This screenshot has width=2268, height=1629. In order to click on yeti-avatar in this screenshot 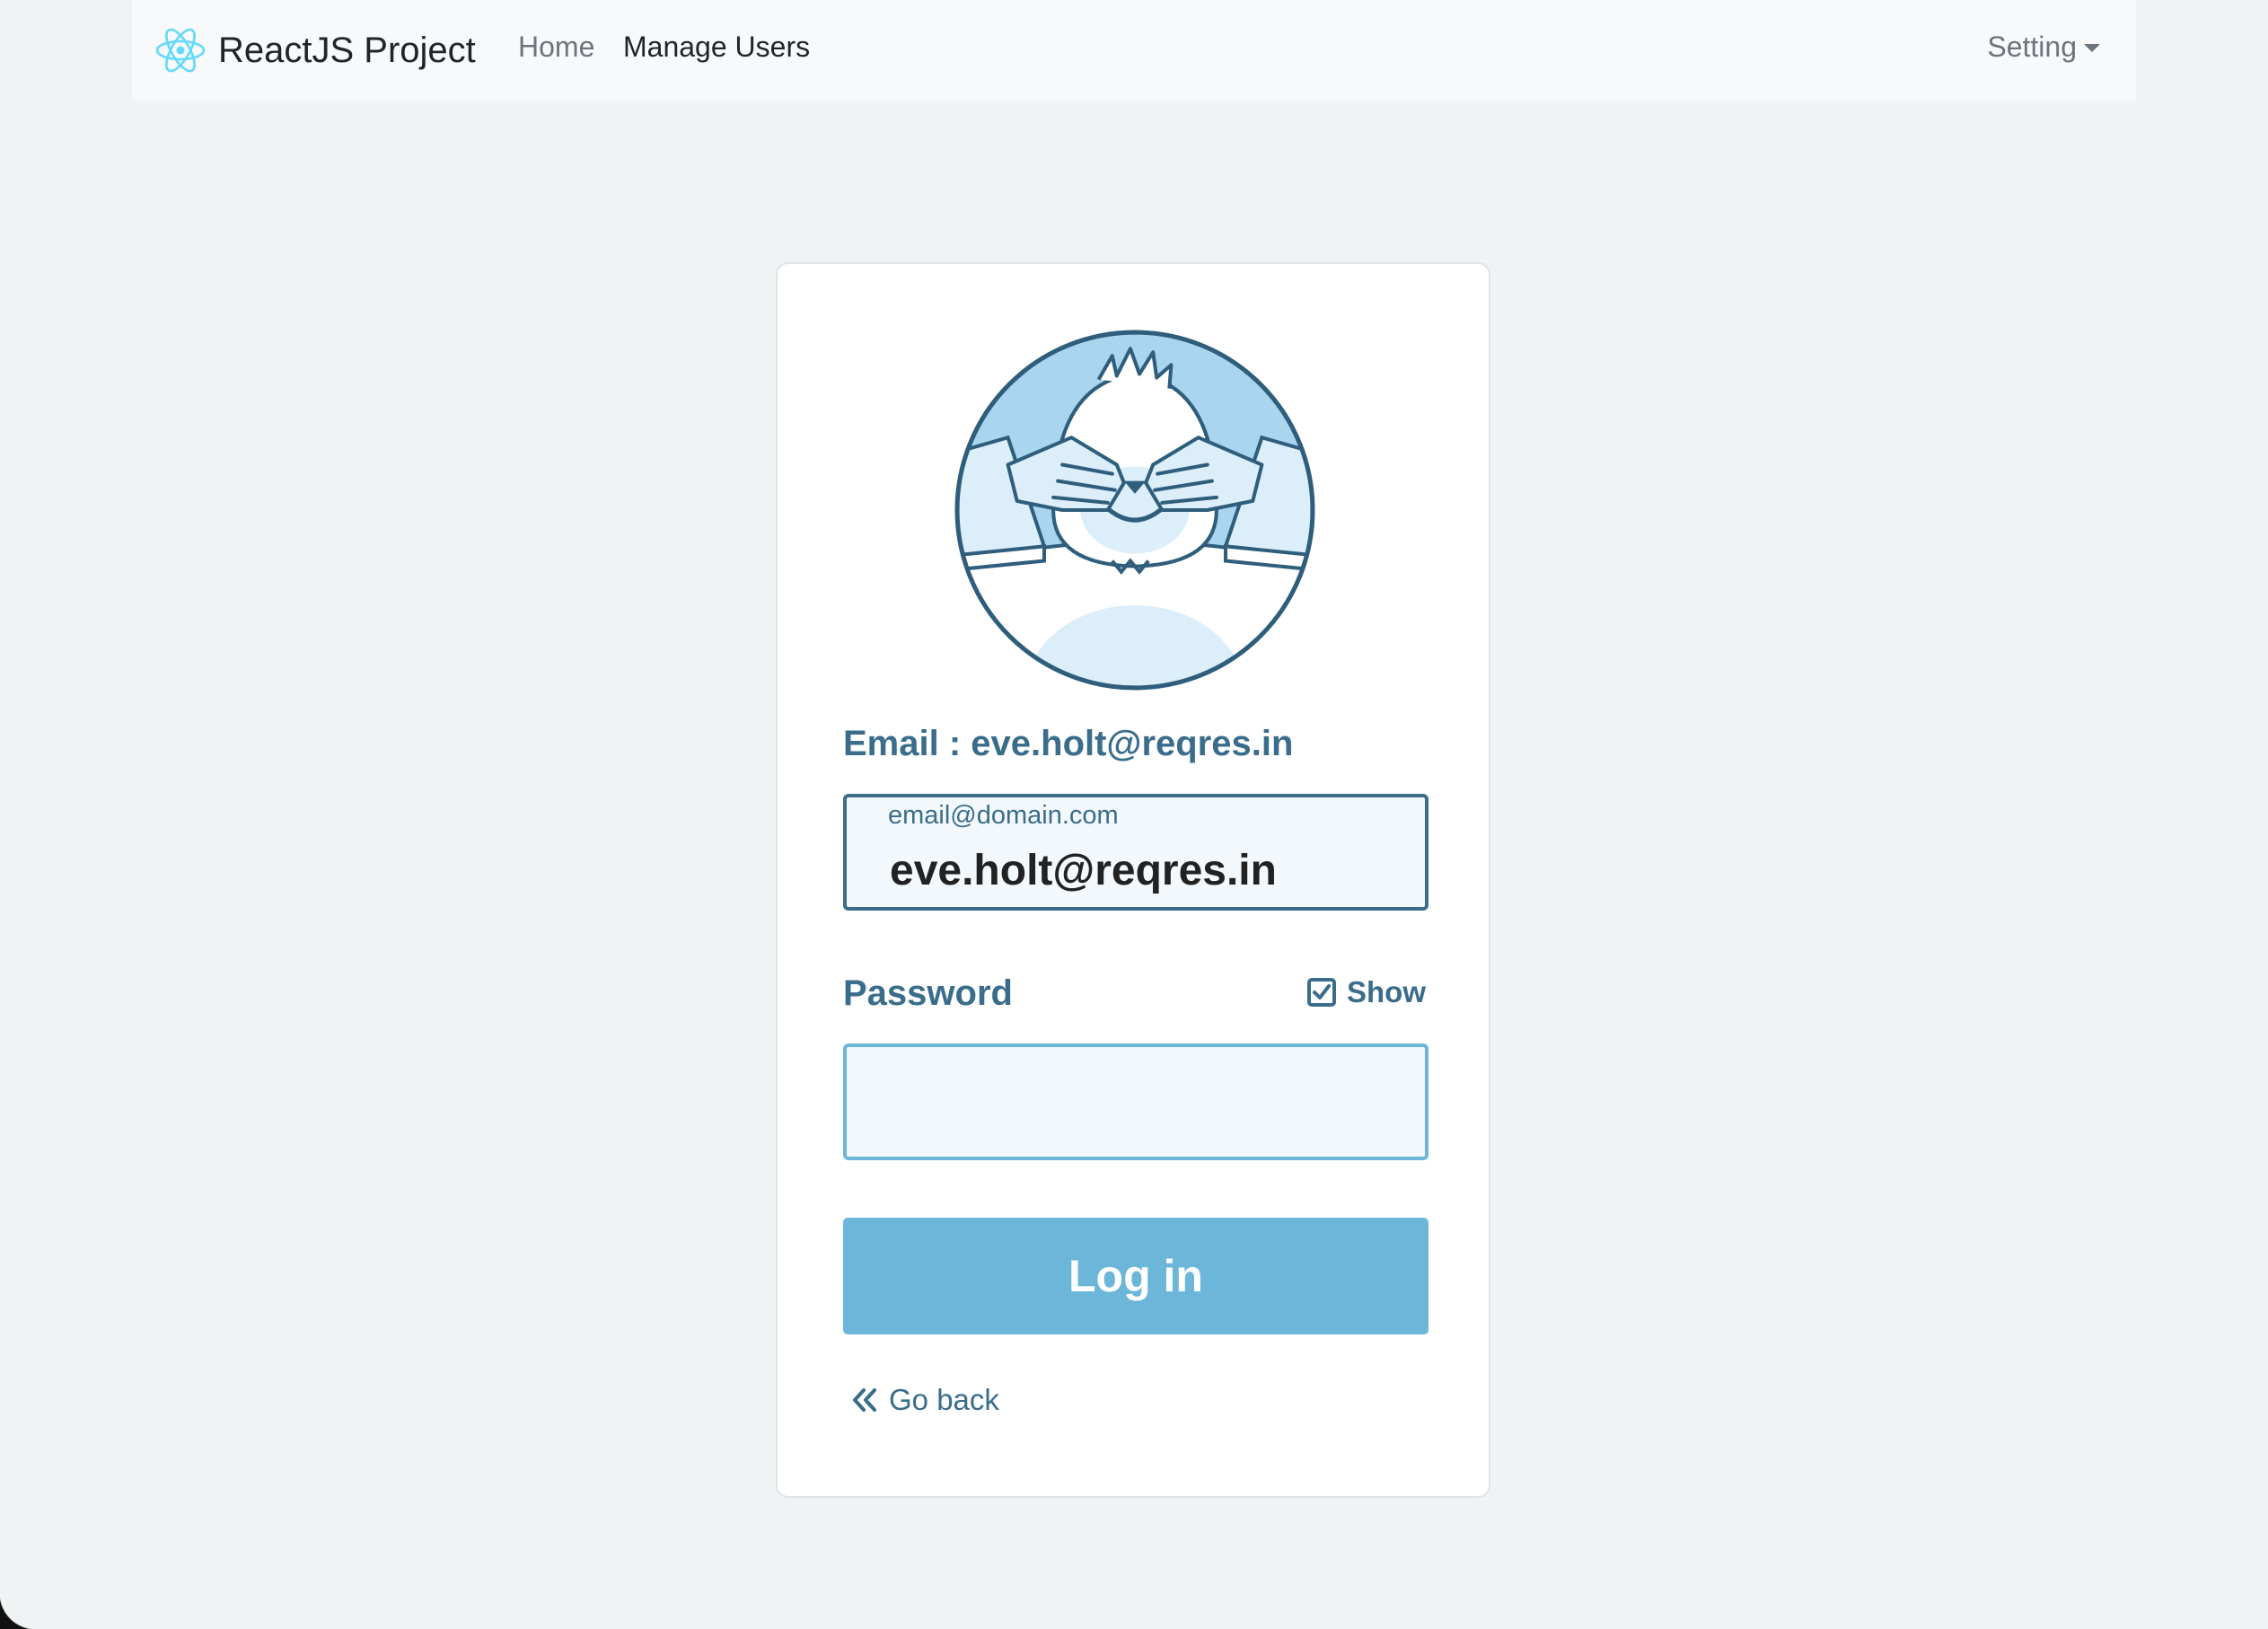, I will do `click(1134, 511)`.